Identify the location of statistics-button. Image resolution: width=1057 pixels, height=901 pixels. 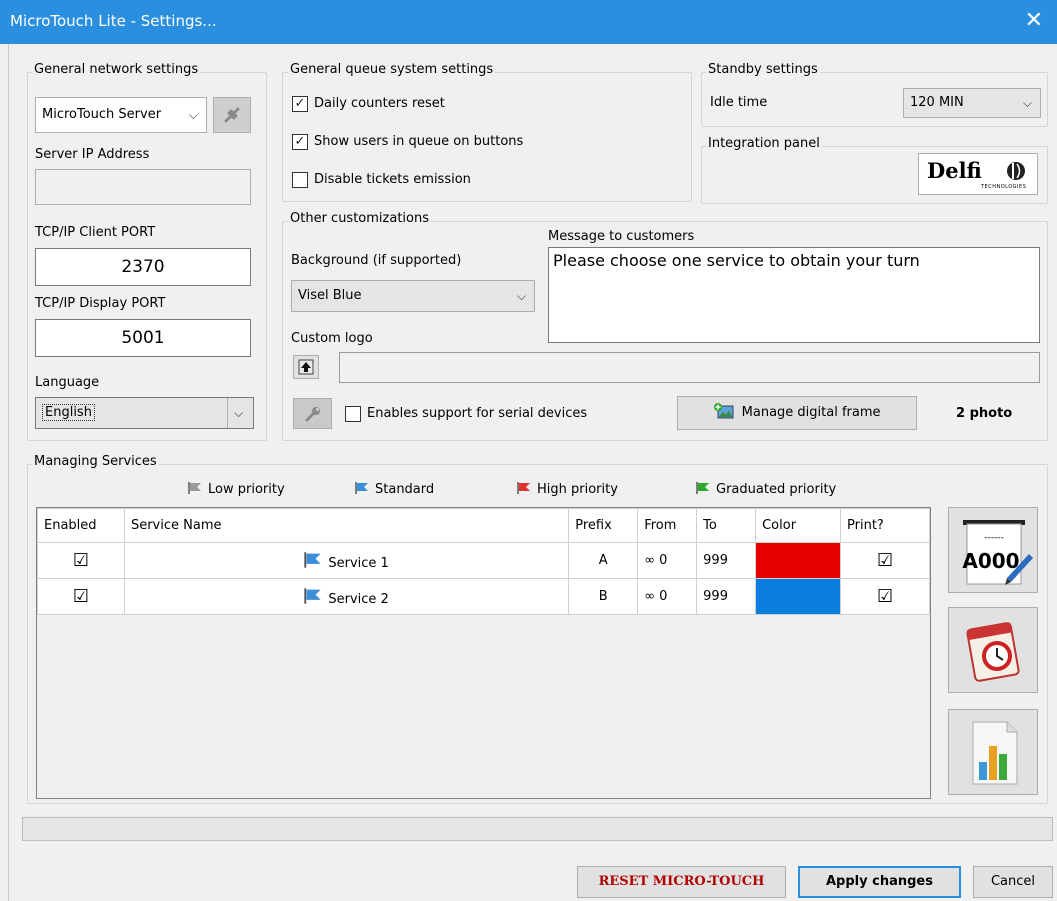
(993, 752).